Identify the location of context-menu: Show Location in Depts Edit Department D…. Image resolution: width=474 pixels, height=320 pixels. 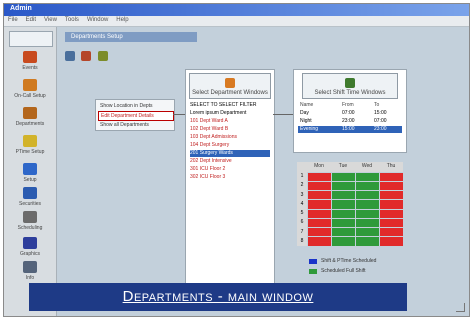
(135, 115).